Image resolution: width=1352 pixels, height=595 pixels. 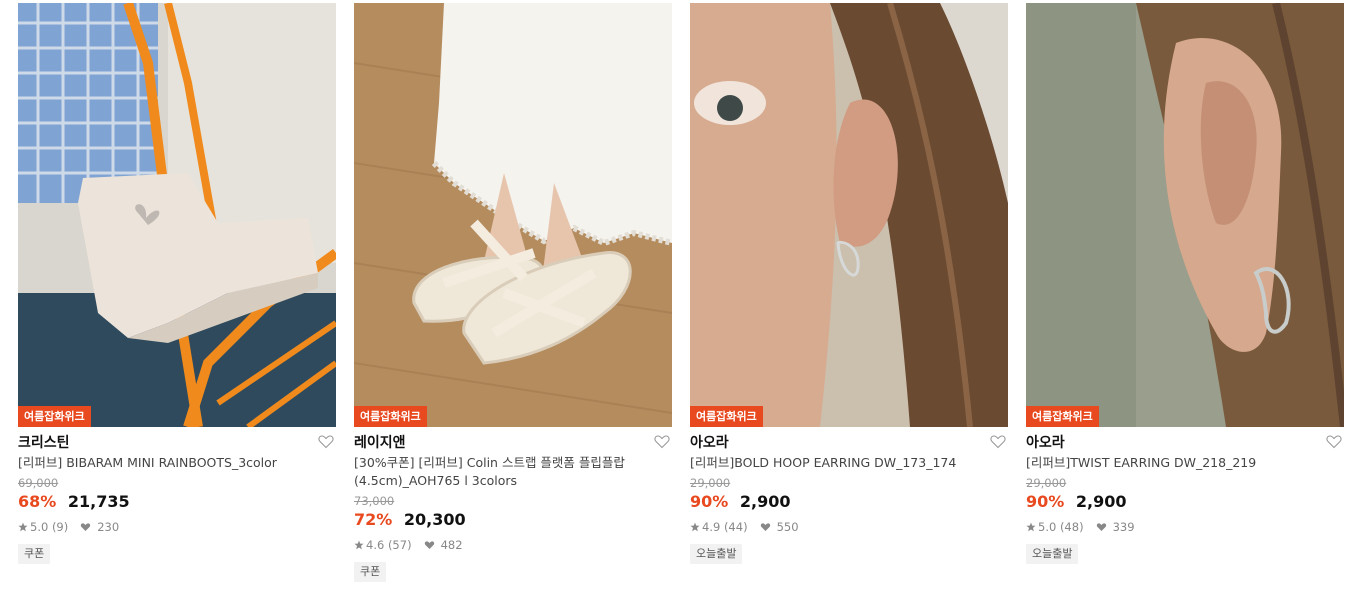 I want to click on original-price: 73,000, so click(x=374, y=501).